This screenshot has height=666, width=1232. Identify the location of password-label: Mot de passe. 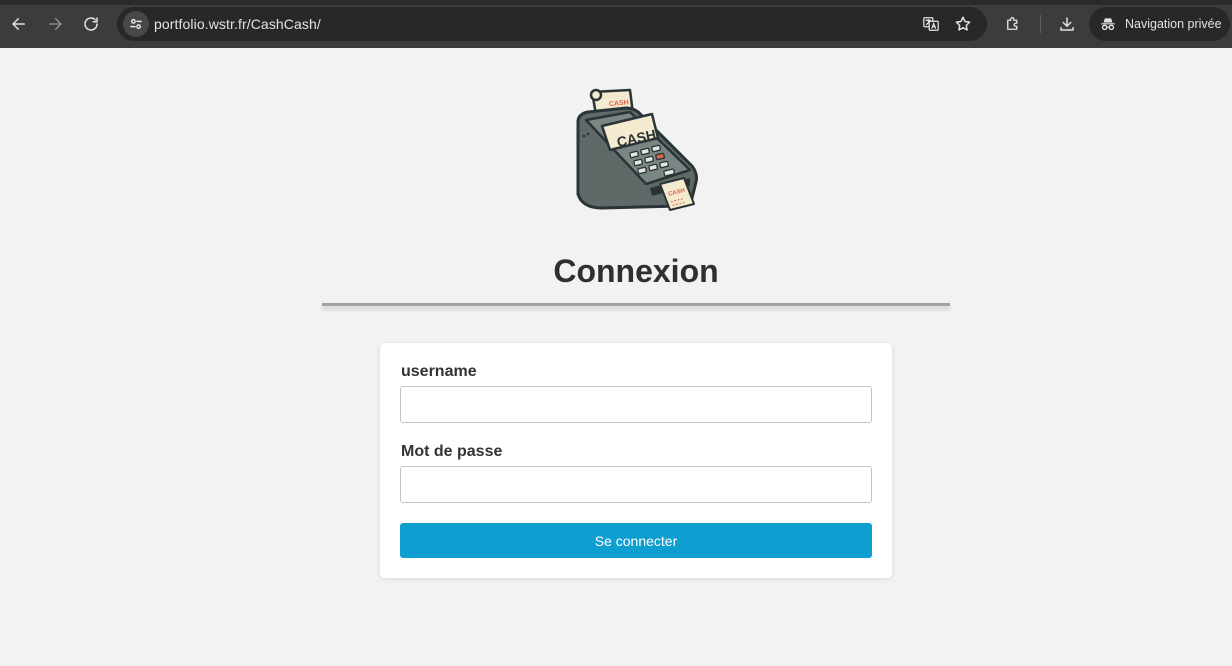
(452, 451).